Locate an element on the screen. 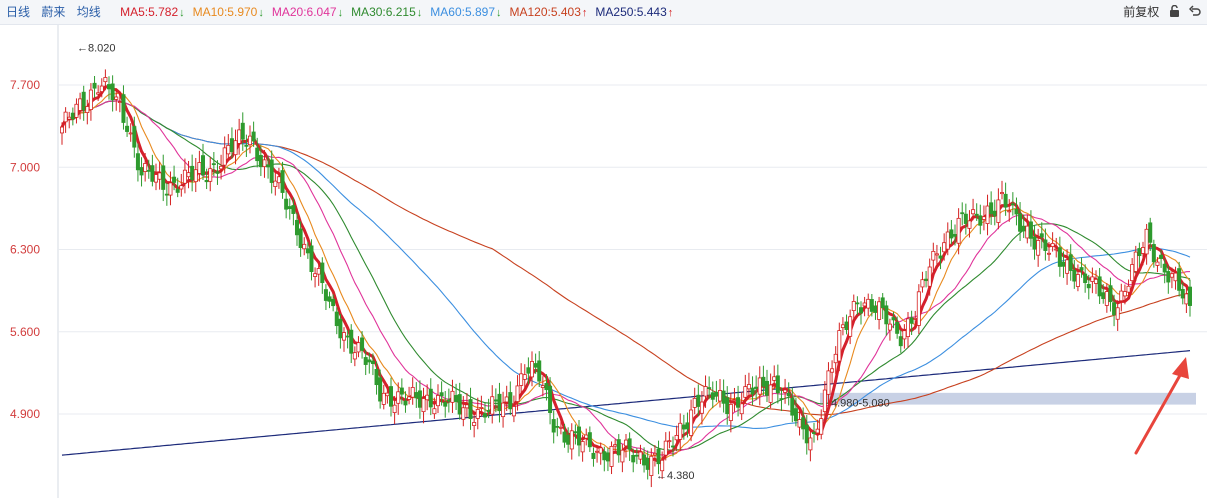  lock-icon is located at coordinates (1176, 11).